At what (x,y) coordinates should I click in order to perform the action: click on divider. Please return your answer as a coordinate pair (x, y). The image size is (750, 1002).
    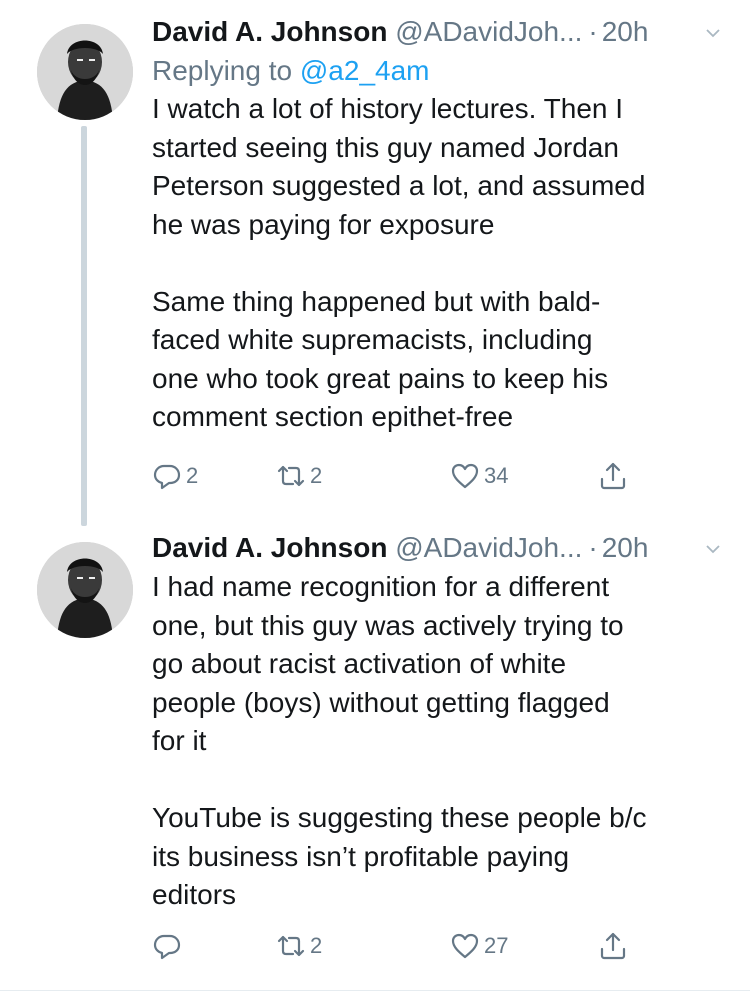
    Looking at the image, I should click on (375, 990).